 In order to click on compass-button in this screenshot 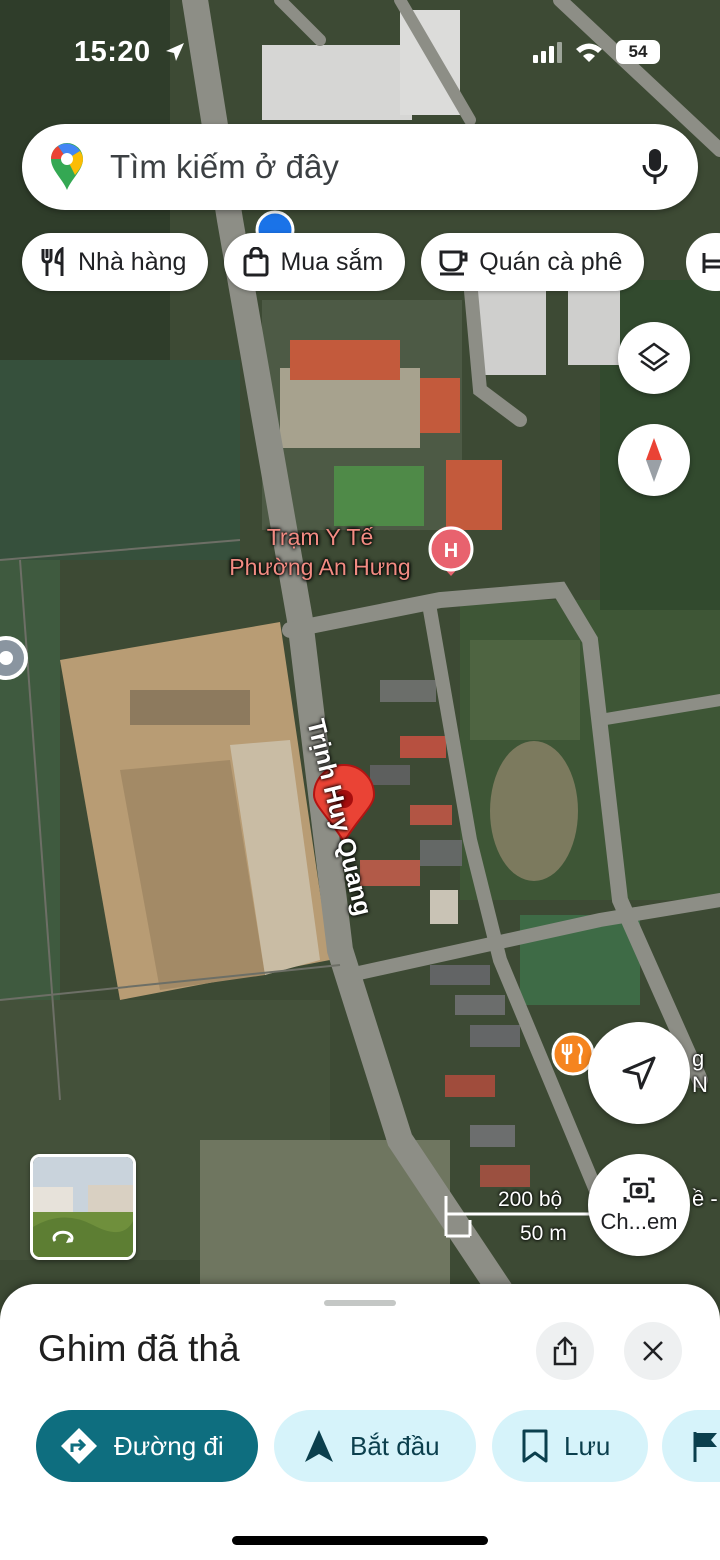, I will do `click(654, 460)`.